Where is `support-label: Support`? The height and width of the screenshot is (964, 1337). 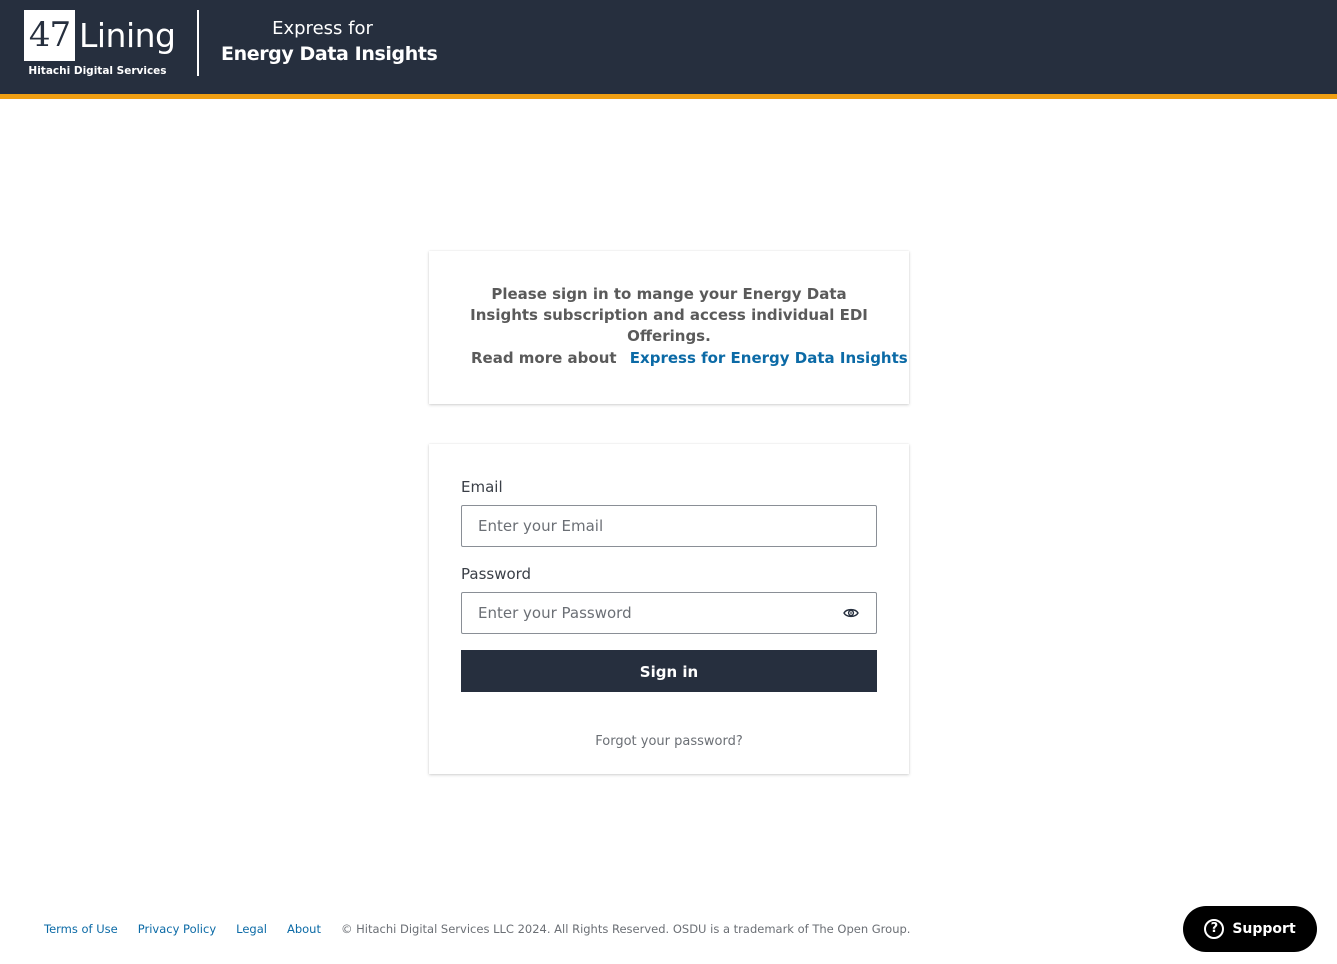
support-label: Support is located at coordinates (1264, 929).